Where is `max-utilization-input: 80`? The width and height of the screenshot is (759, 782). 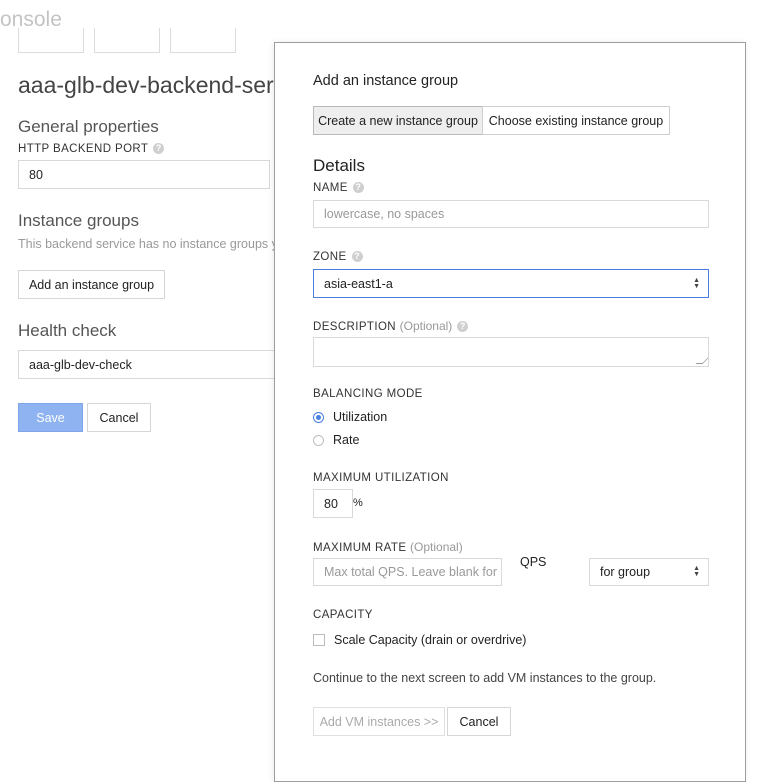
max-utilization-input: 80 is located at coordinates (333, 503).